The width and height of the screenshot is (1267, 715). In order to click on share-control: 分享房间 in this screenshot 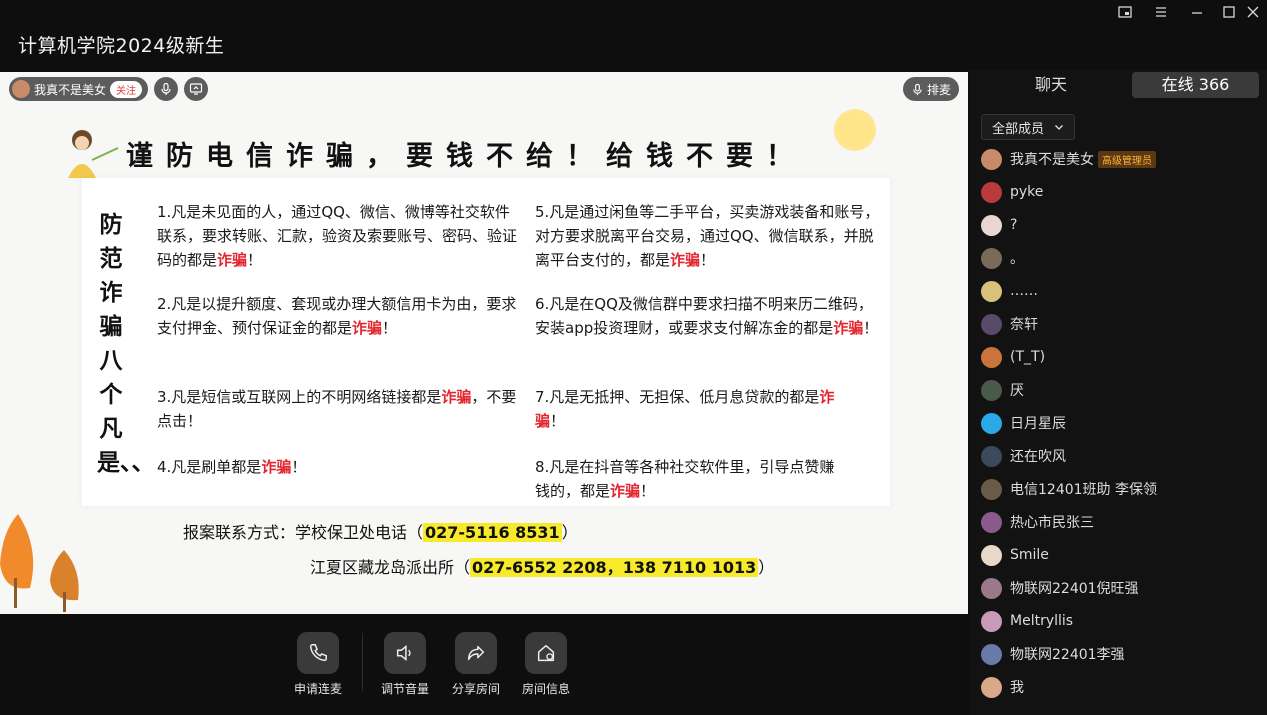, I will do `click(476, 664)`.